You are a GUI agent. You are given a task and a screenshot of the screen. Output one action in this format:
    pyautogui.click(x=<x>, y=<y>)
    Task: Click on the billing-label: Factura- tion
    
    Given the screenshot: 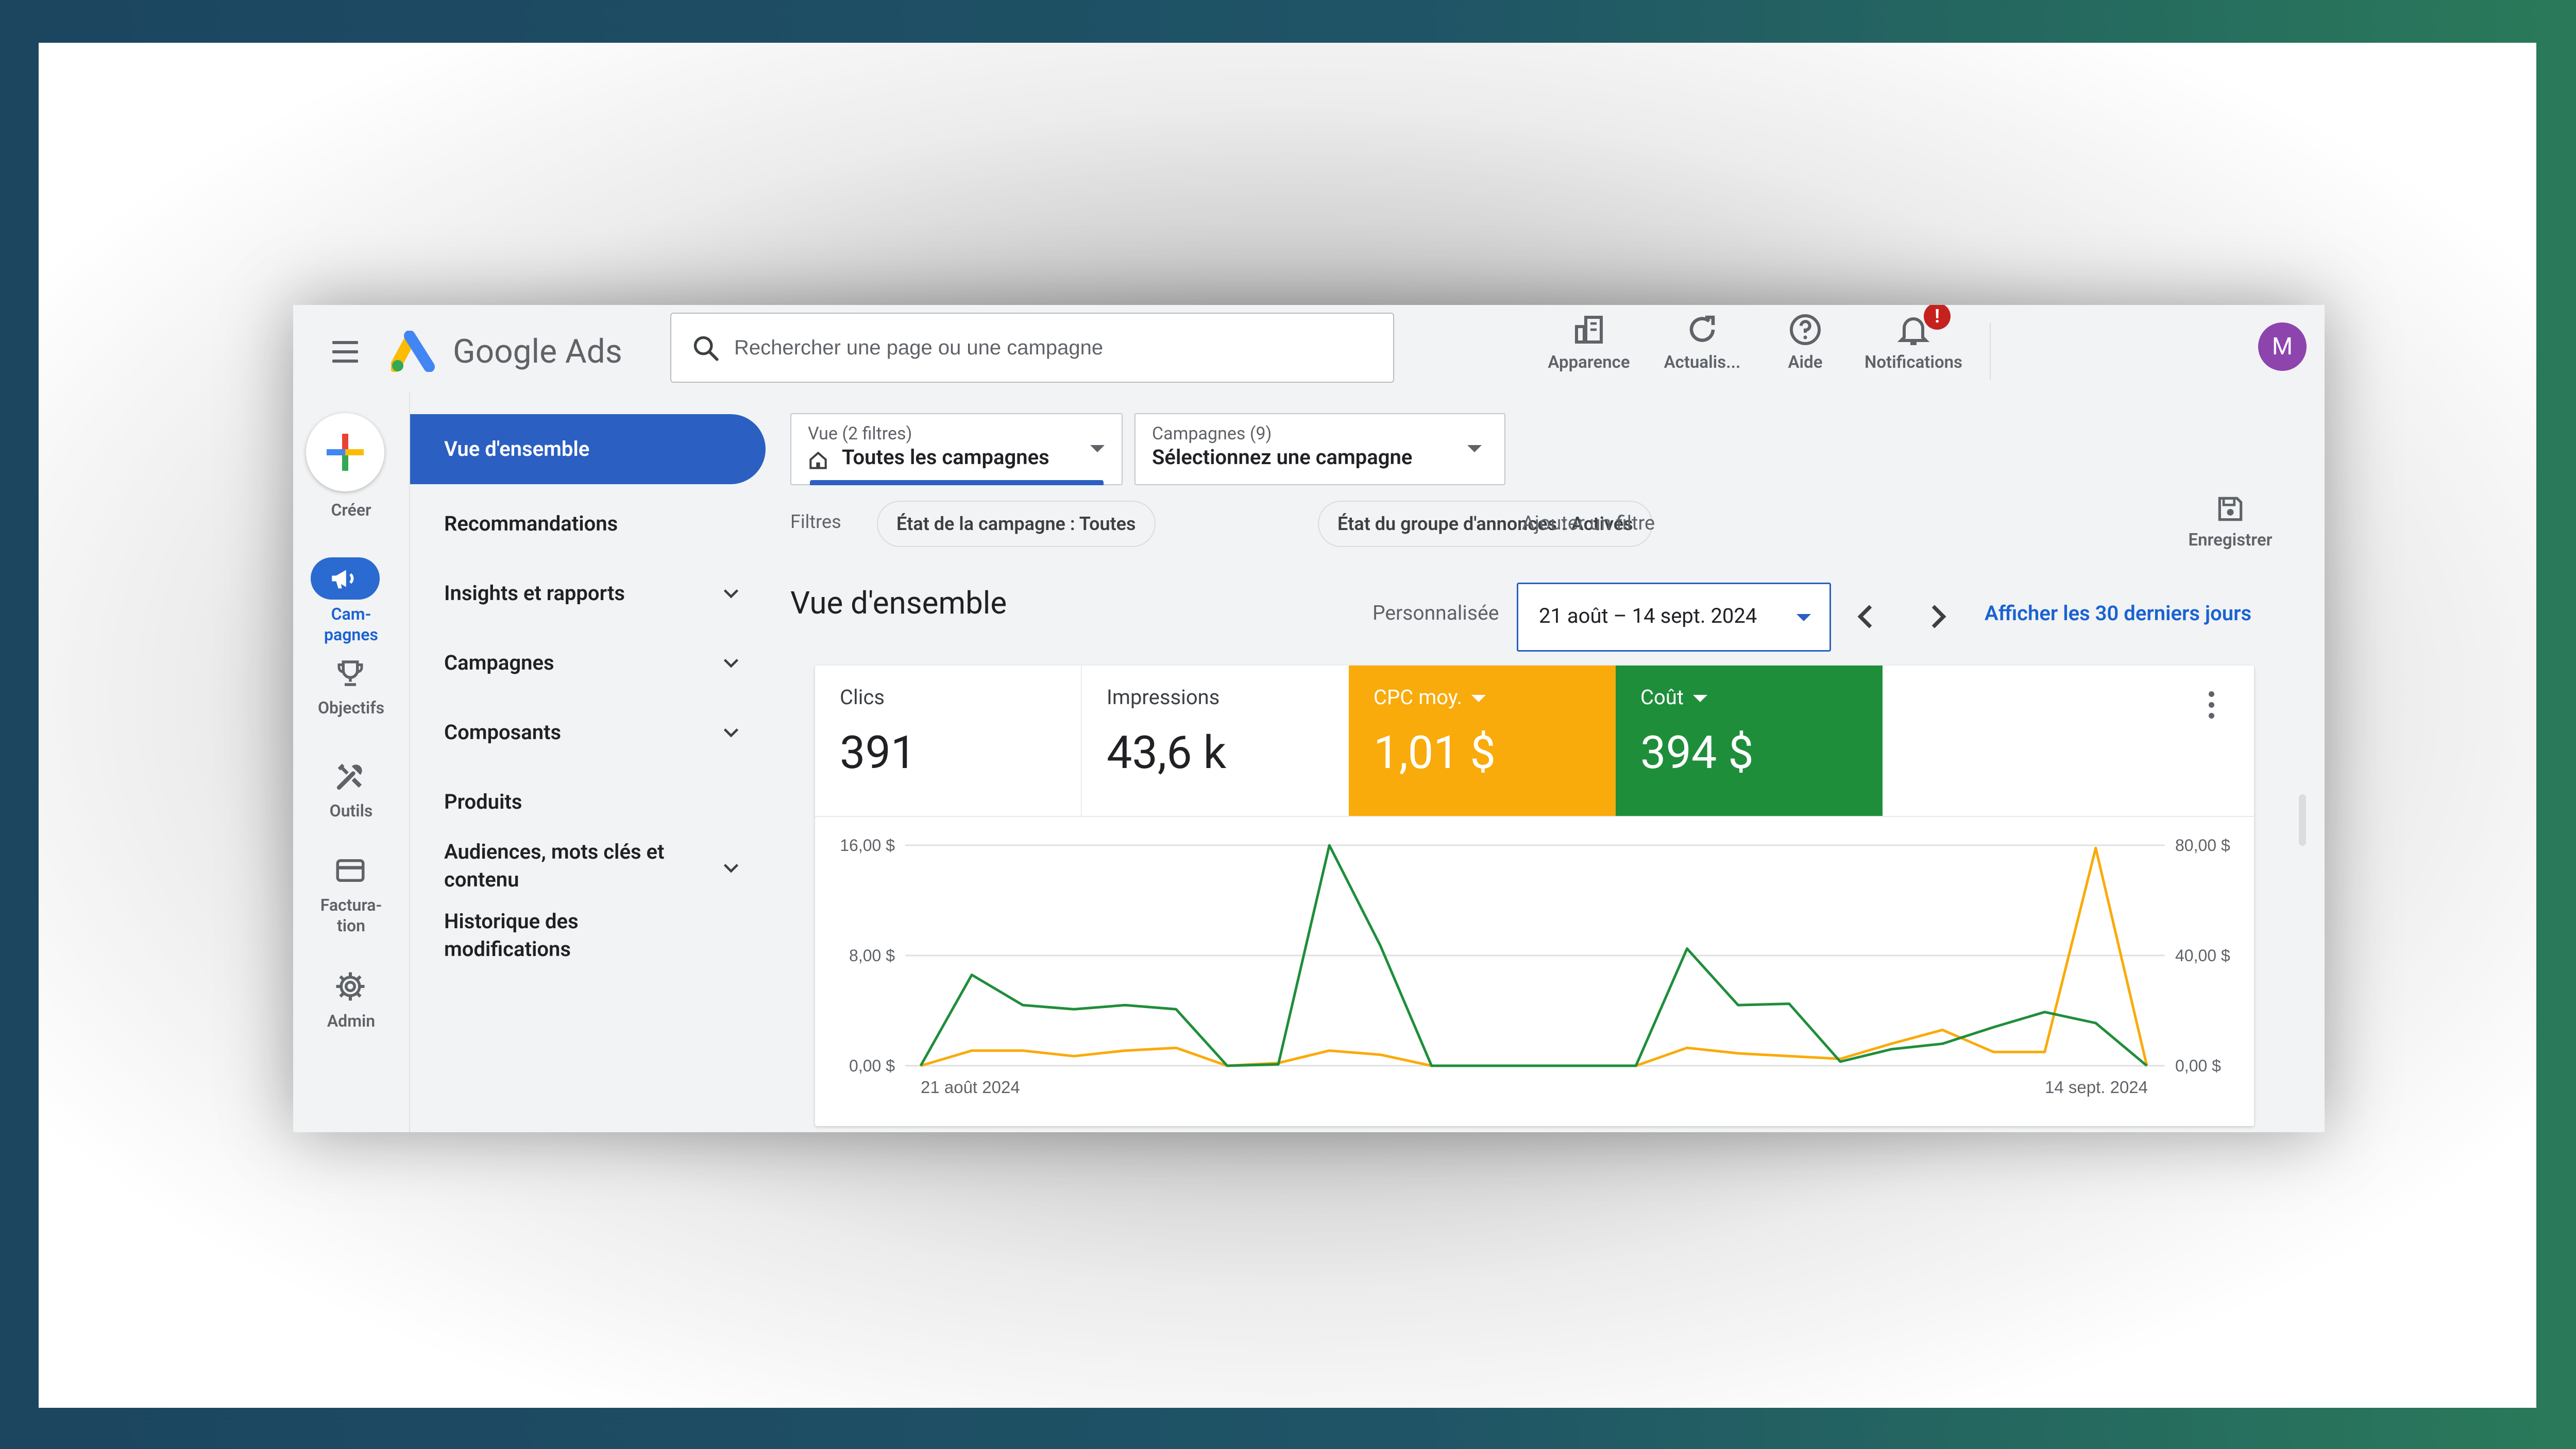 What is the action you would take?
    pyautogui.click(x=351, y=915)
    